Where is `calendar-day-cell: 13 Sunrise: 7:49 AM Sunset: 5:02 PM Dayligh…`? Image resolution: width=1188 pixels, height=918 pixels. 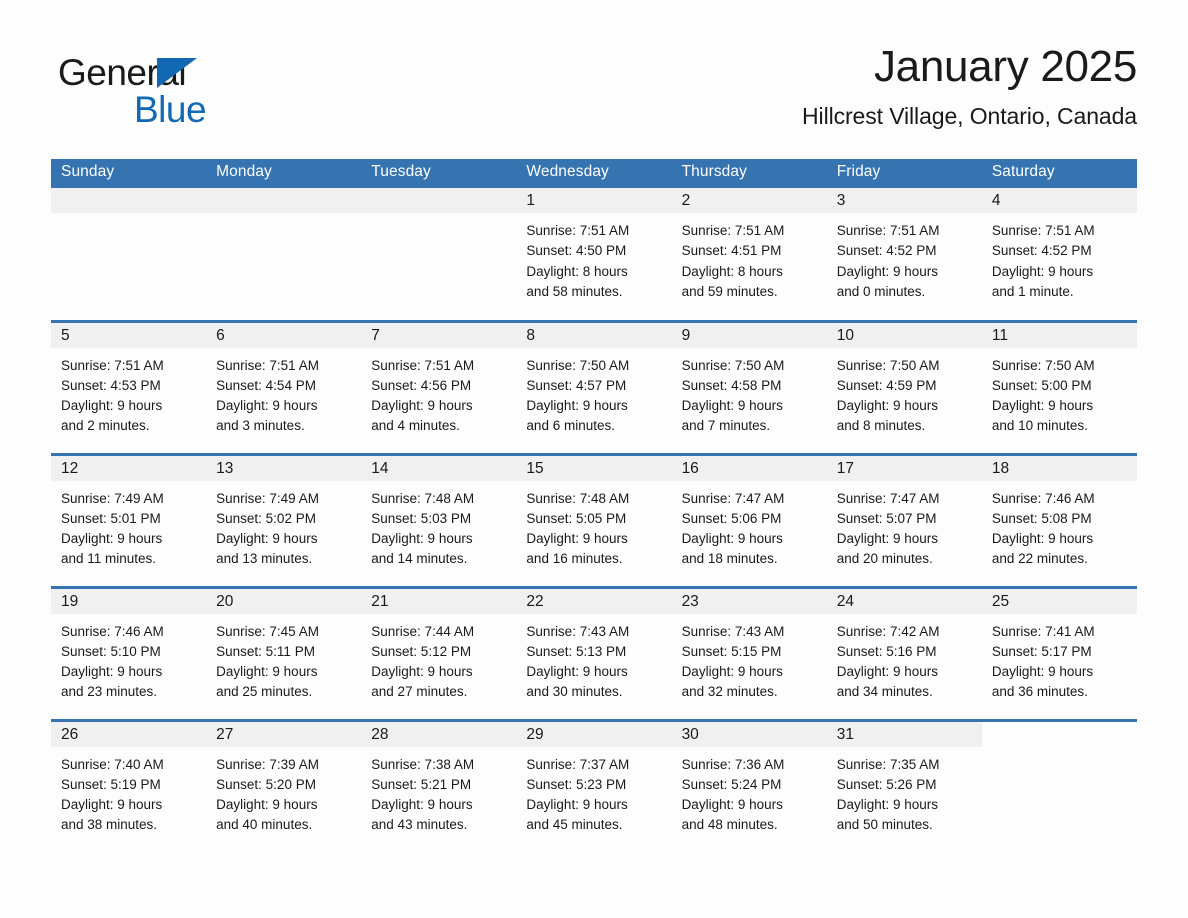
calendar-day-cell: 13 Sunrise: 7:49 AM Sunset: 5:02 PM Dayligh… is located at coordinates (284, 519).